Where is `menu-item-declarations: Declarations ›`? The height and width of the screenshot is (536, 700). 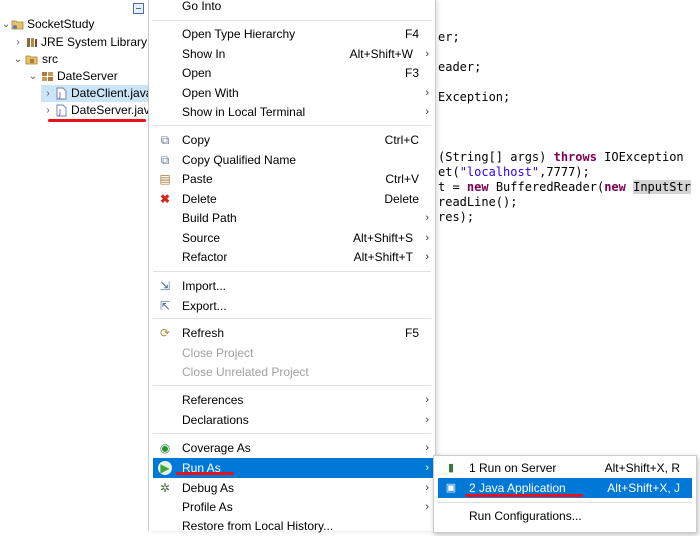 menu-item-declarations: Declarations › is located at coordinates (292, 420).